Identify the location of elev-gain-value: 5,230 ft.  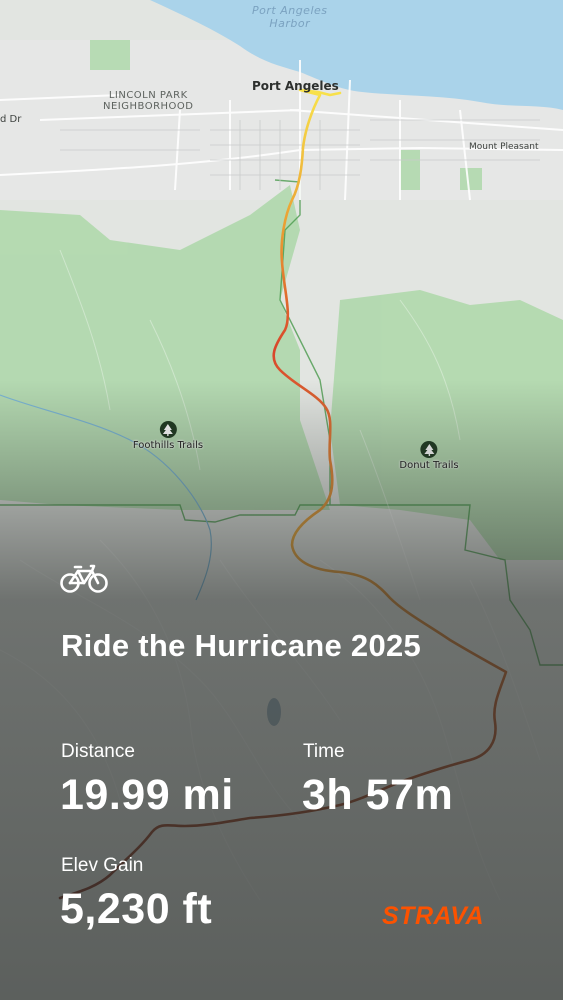
(136, 909).